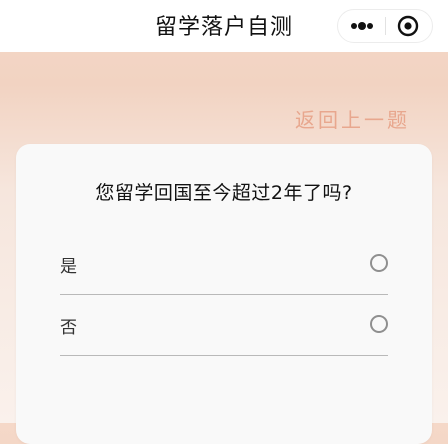 This screenshot has width=448, height=444. Describe the element at coordinates (224, 266) in the screenshot. I see `option-yes: 是` at that location.